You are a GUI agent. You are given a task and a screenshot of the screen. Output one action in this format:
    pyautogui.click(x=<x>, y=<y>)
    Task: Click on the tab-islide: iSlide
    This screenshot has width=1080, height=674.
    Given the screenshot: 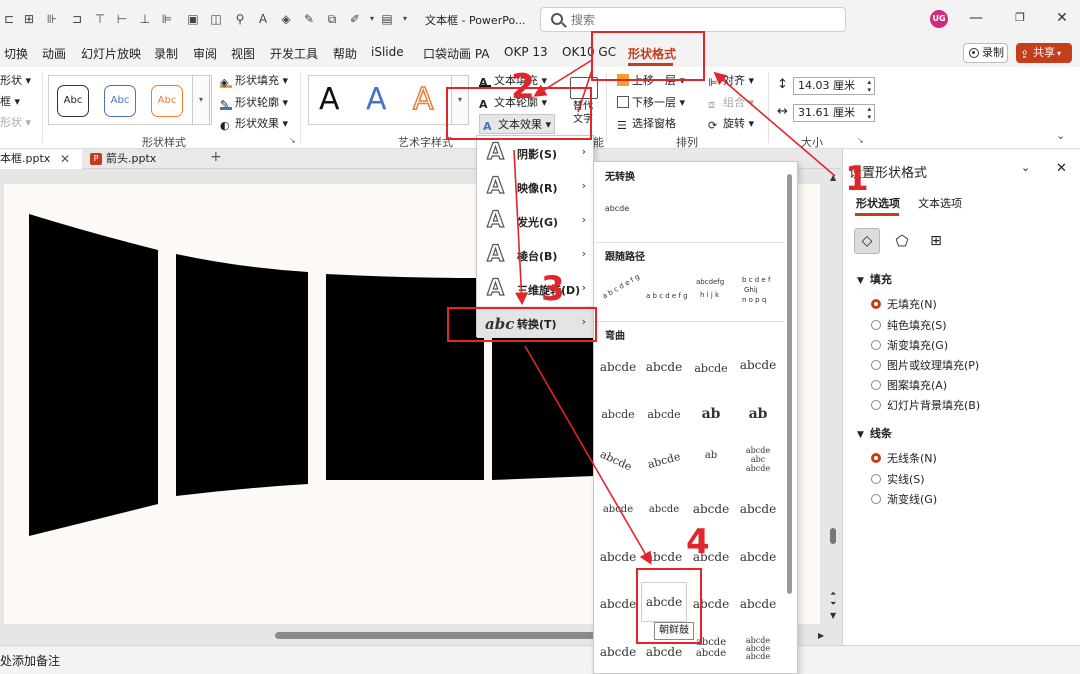 What is the action you would take?
    pyautogui.click(x=387, y=52)
    